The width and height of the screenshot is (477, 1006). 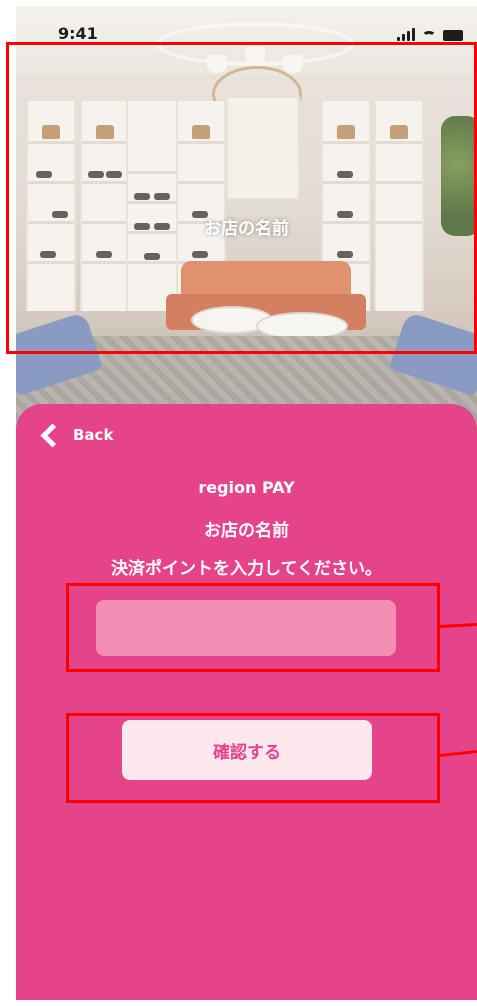 I want to click on status-icons, so click(x=430, y=34).